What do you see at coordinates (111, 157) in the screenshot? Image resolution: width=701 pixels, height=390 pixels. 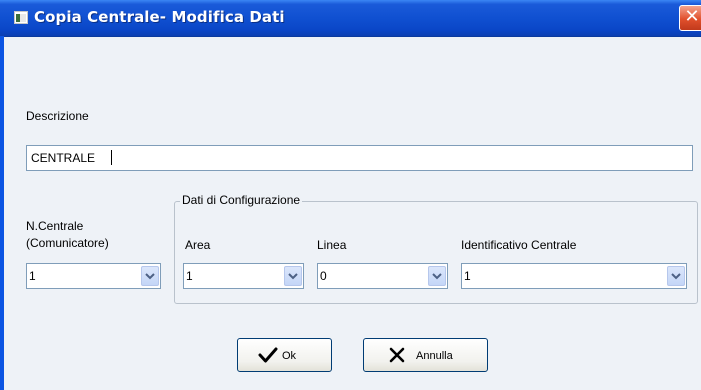 I see `text-caret` at bounding box center [111, 157].